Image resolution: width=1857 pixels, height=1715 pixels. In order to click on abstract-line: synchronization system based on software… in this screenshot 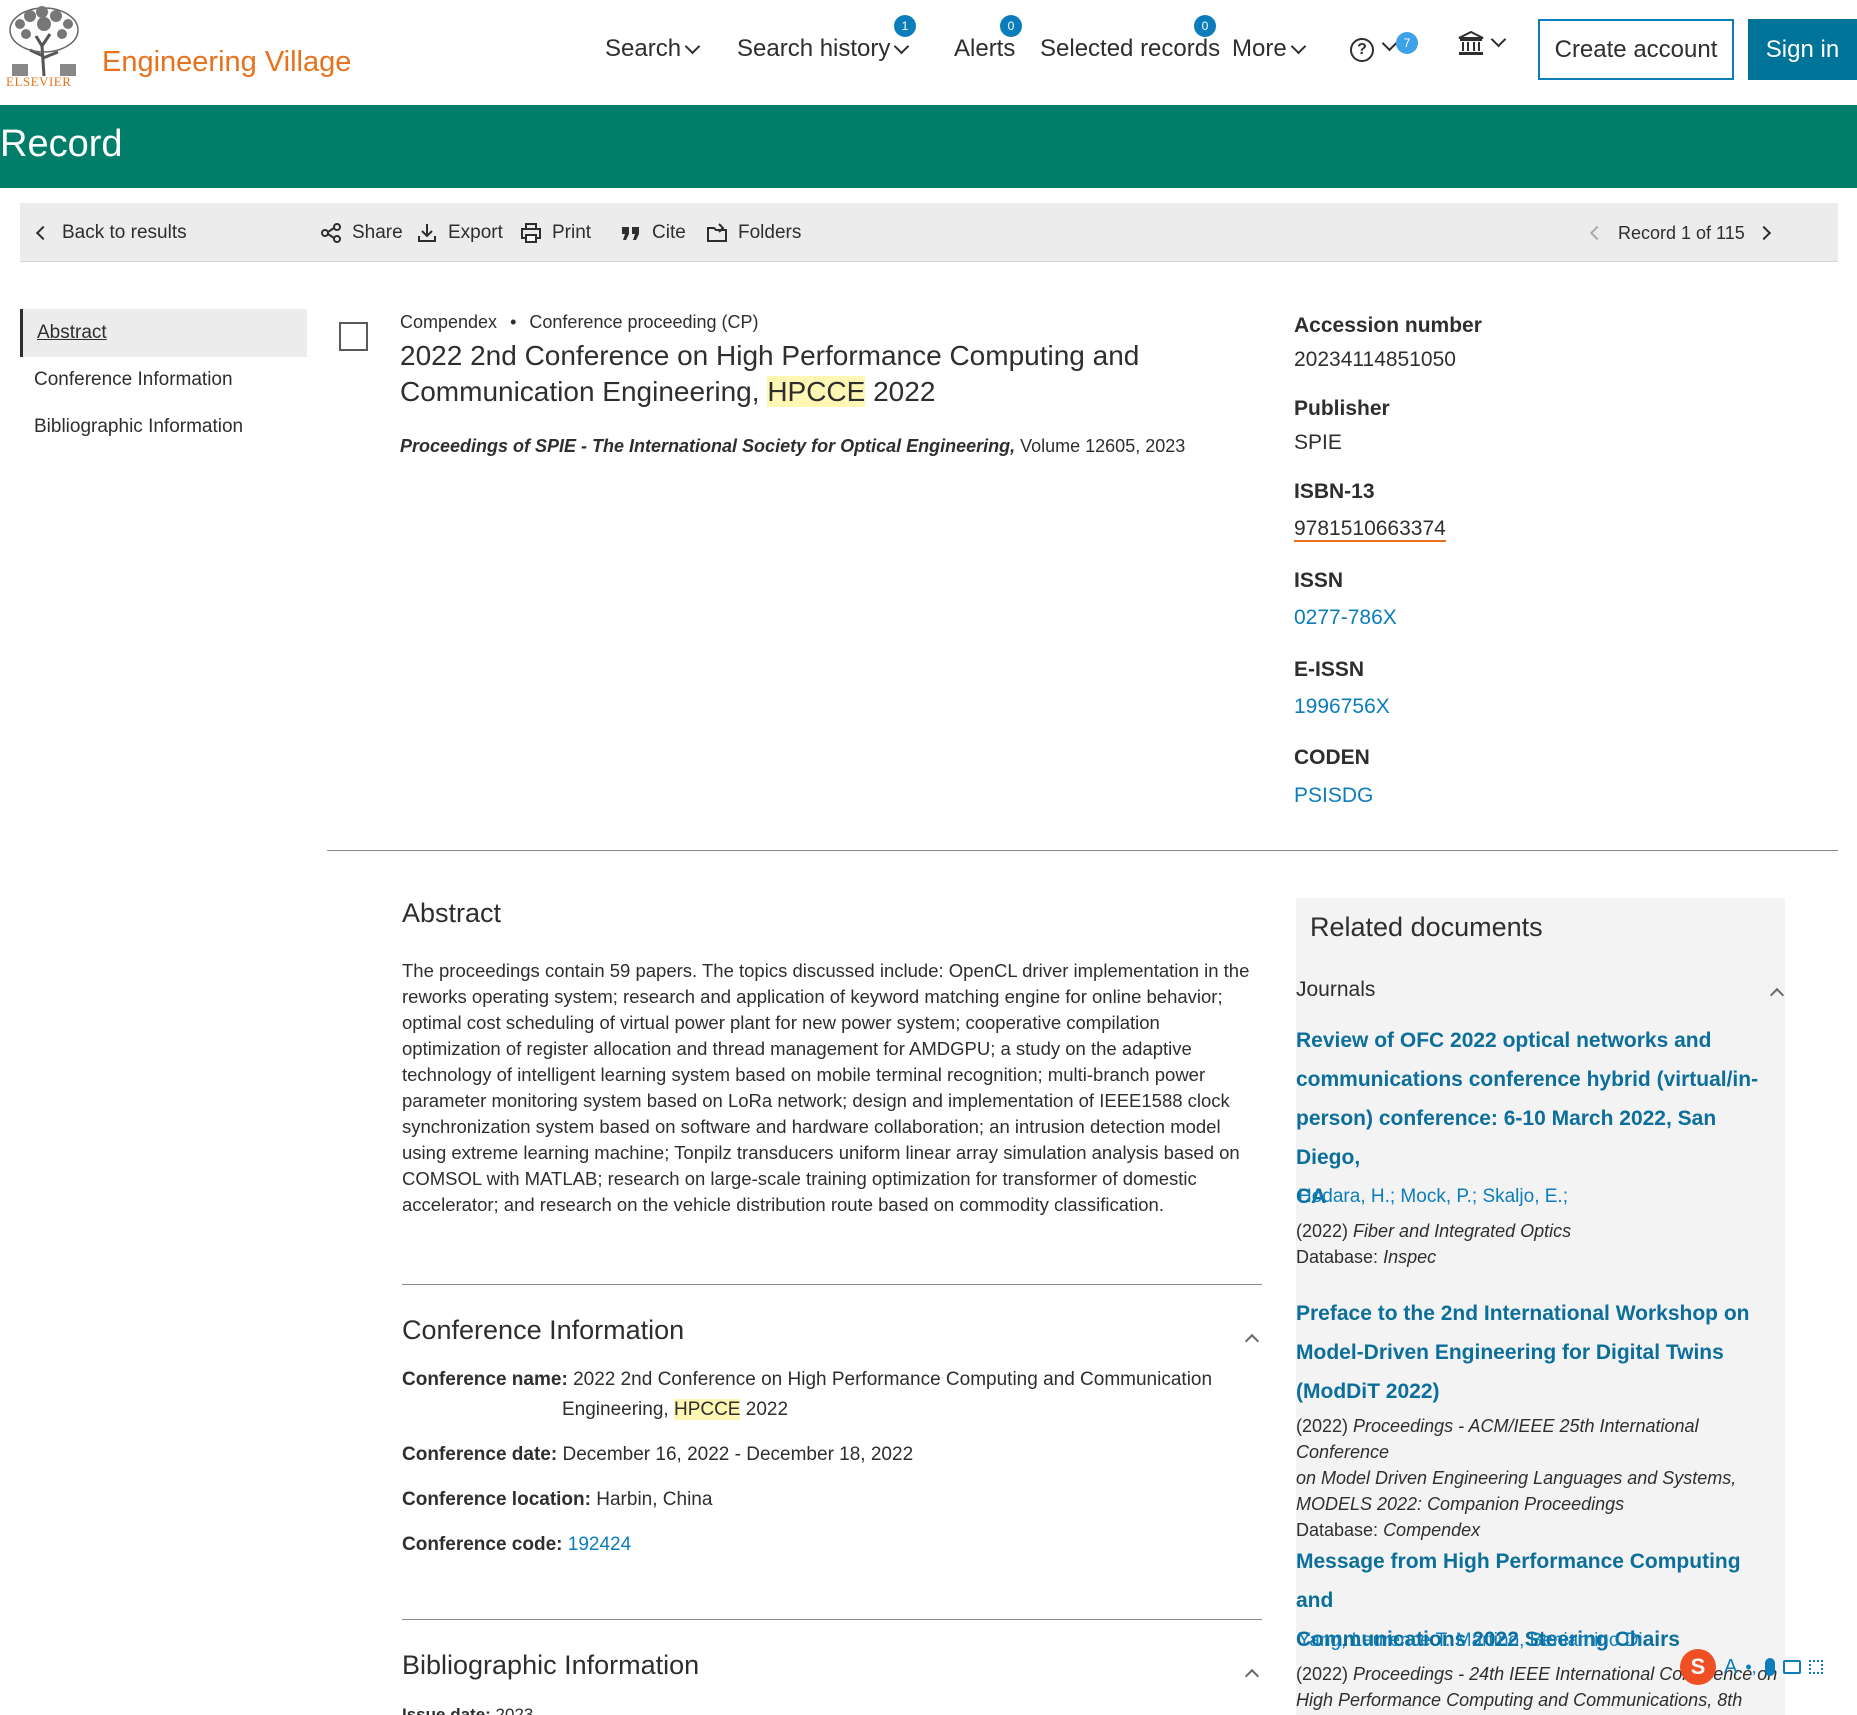, I will do `click(811, 1126)`.